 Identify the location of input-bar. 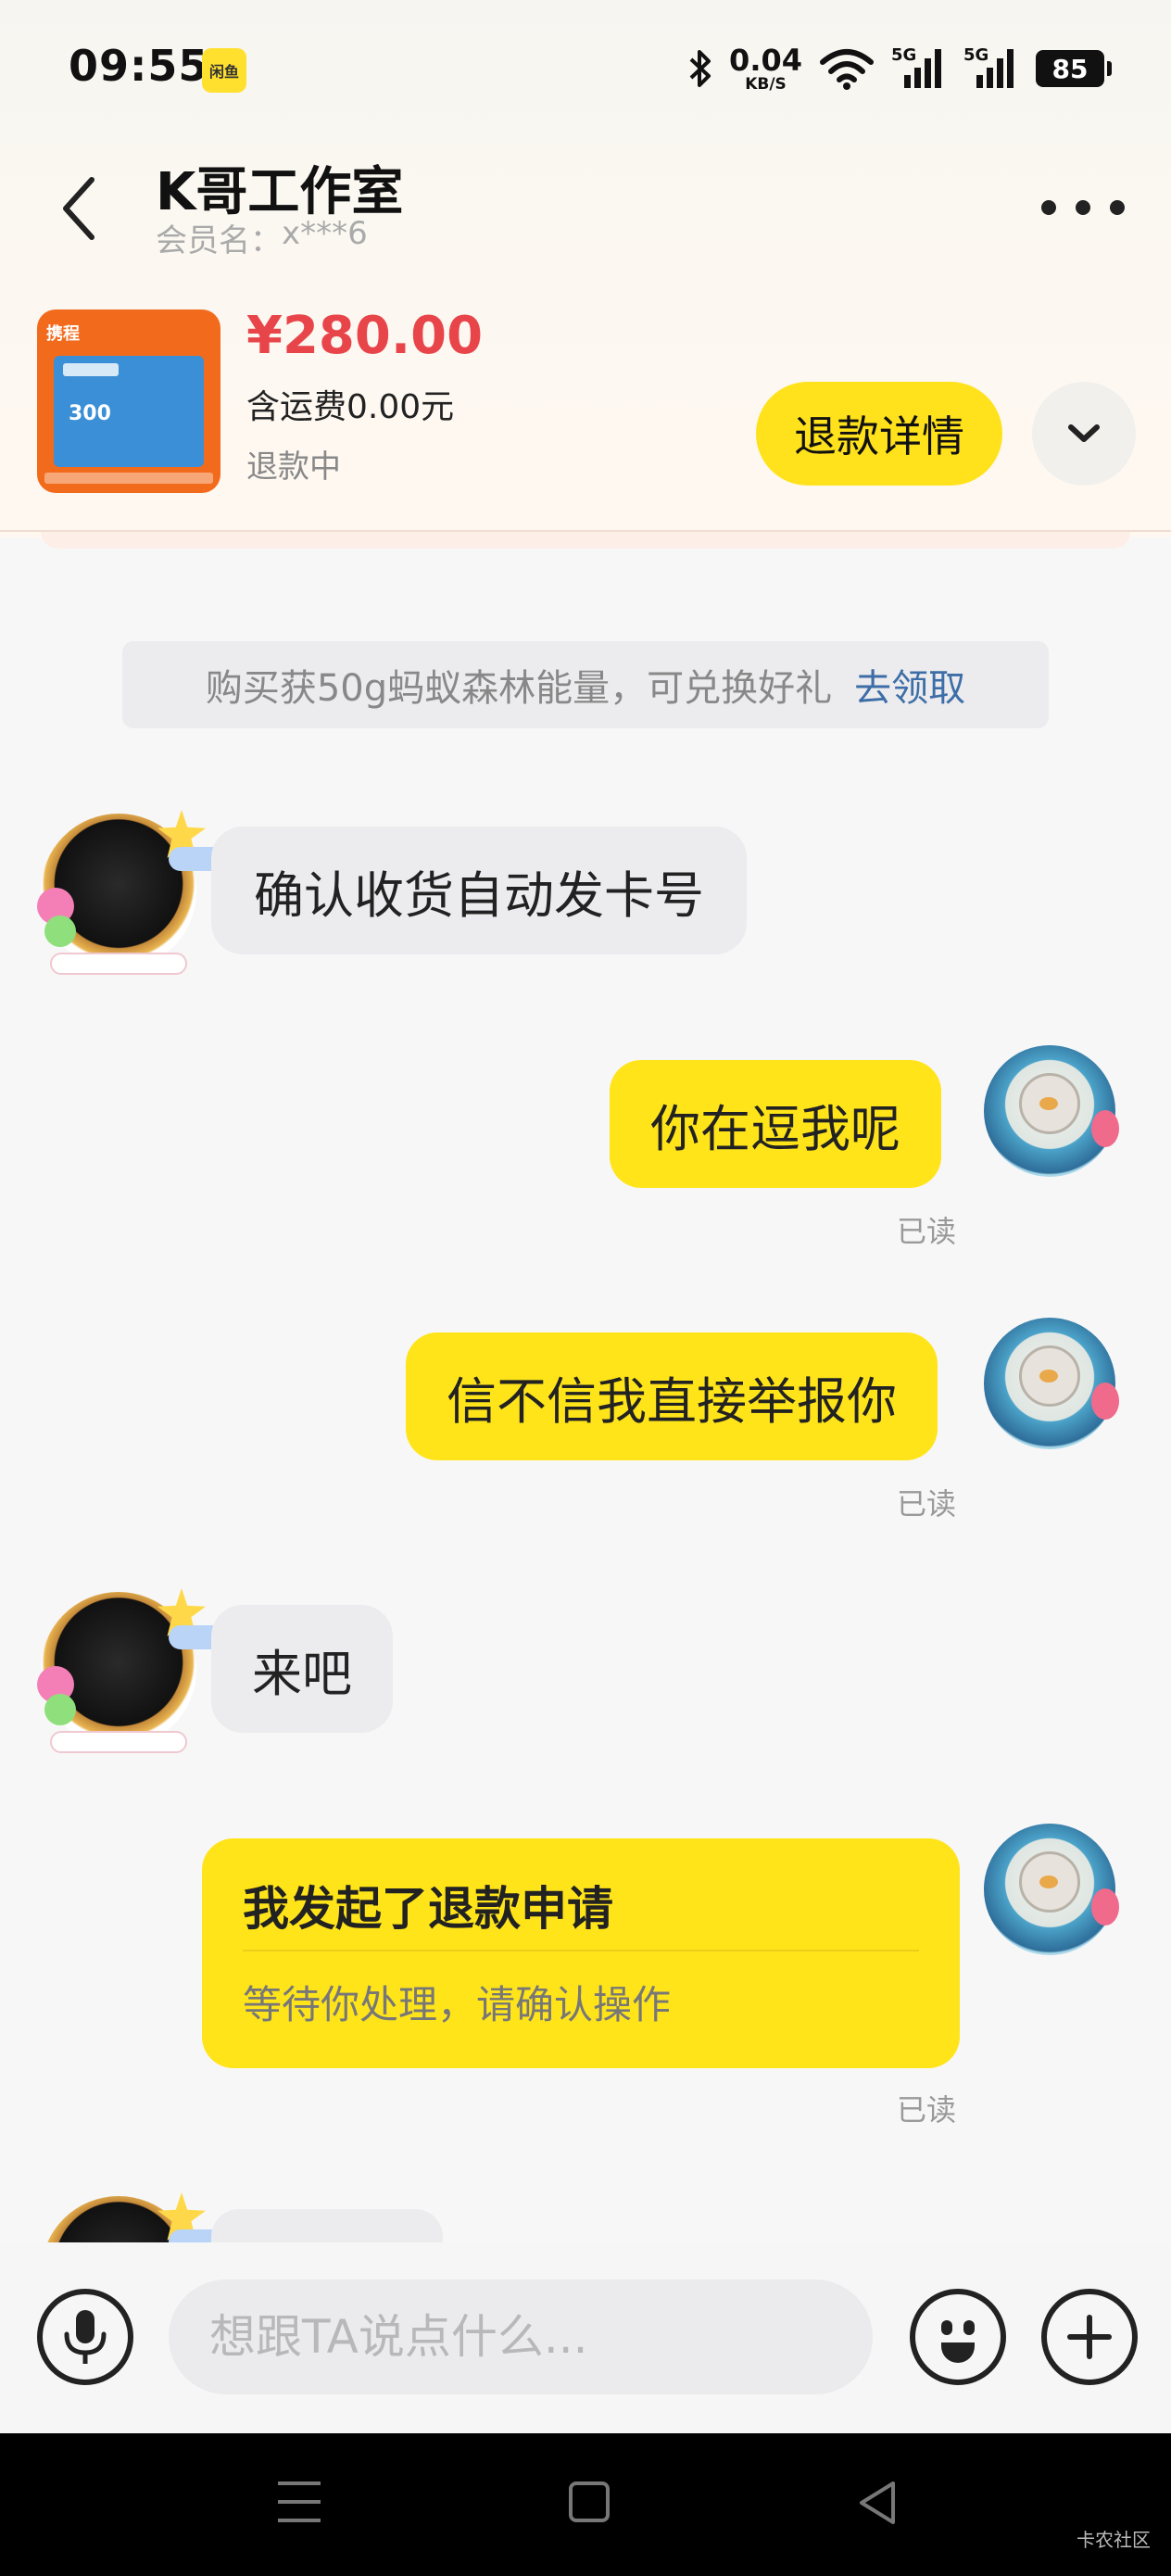
(585, 2337).